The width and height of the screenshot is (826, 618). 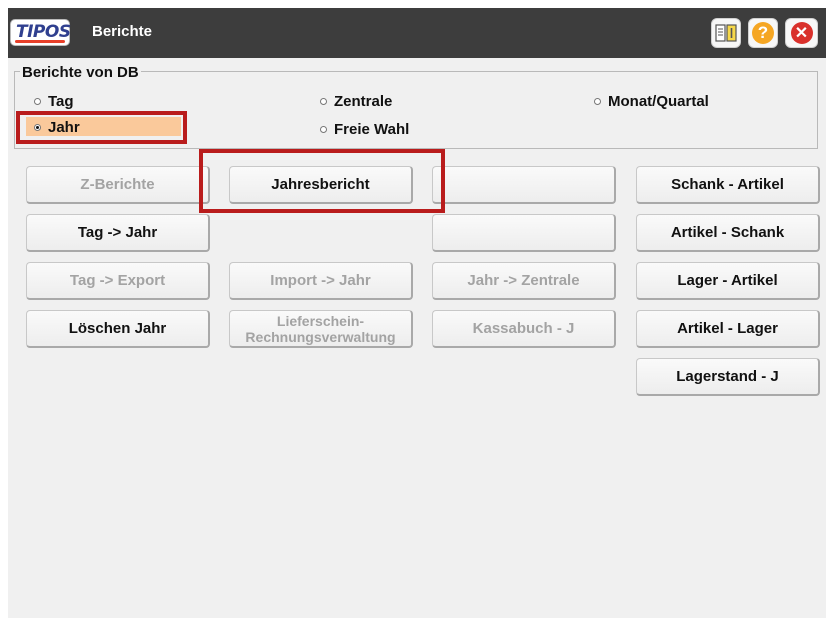 I want to click on radio-freie-wahl: Freie Wahl, so click(x=364, y=129).